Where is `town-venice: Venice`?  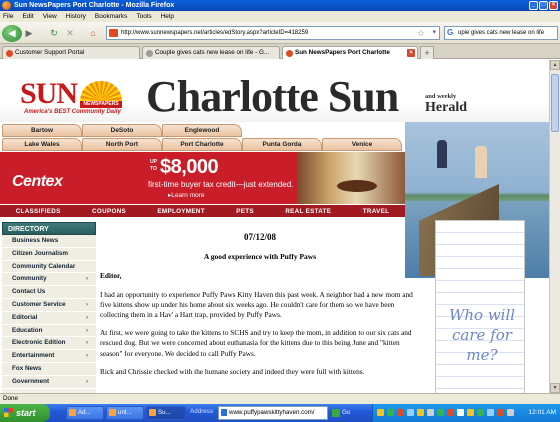
town-venice: Venice is located at coordinates (362, 144).